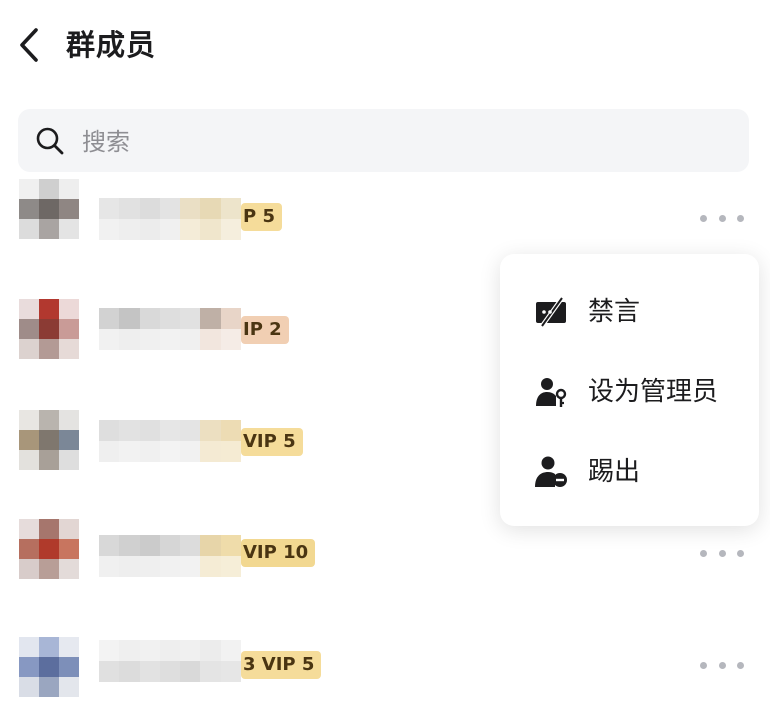 This screenshot has width=770, height=723. I want to click on mute-chat-icon, so click(551, 312).